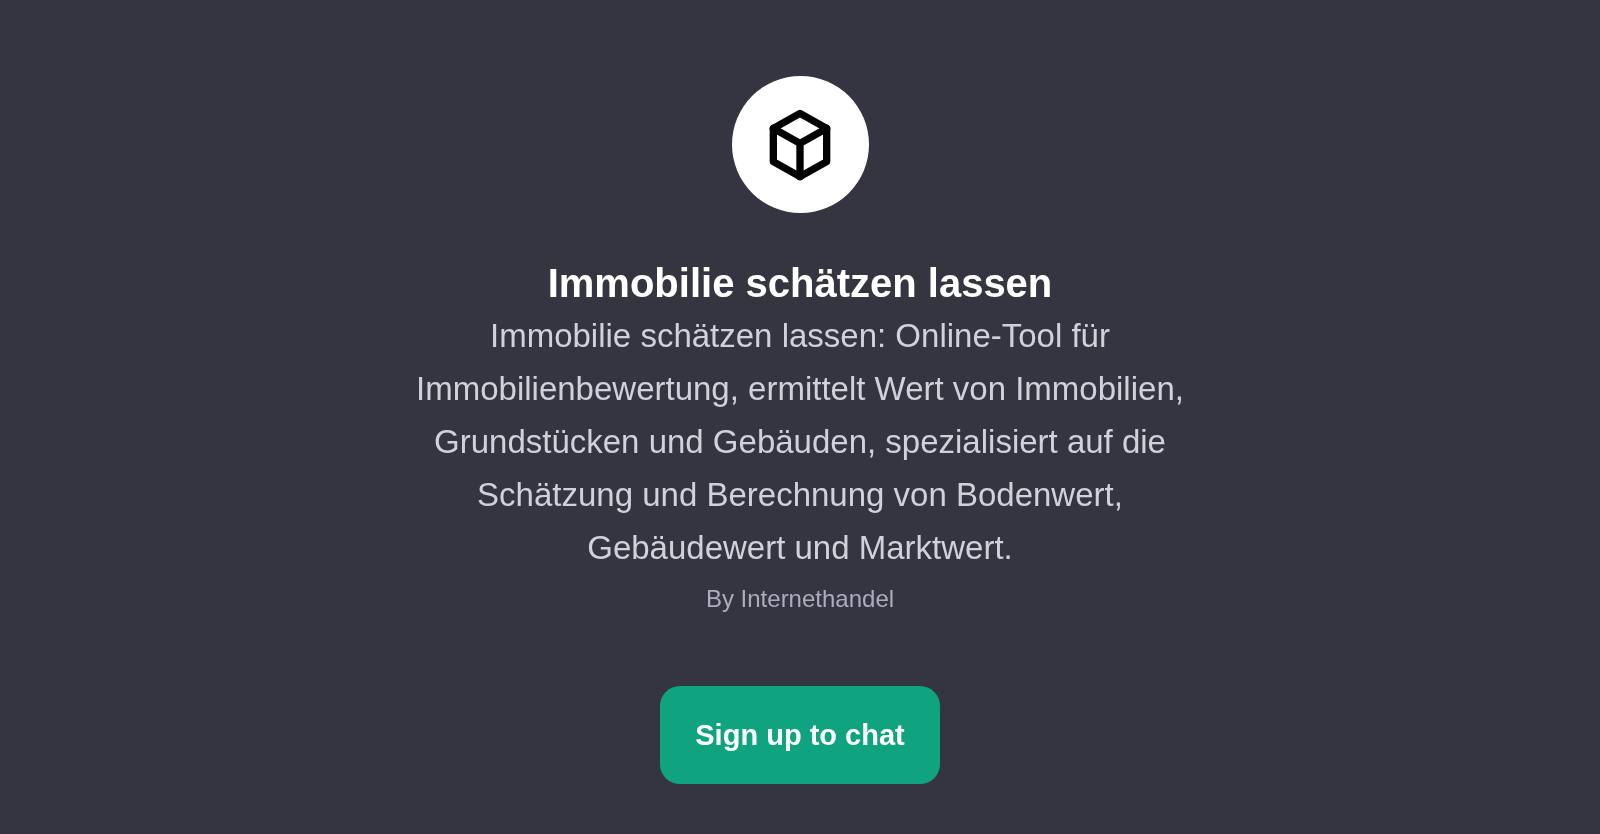 This screenshot has height=834, width=1600. What do you see at coordinates (800, 599) in the screenshot?
I see `author-byline: By Internethandel` at bounding box center [800, 599].